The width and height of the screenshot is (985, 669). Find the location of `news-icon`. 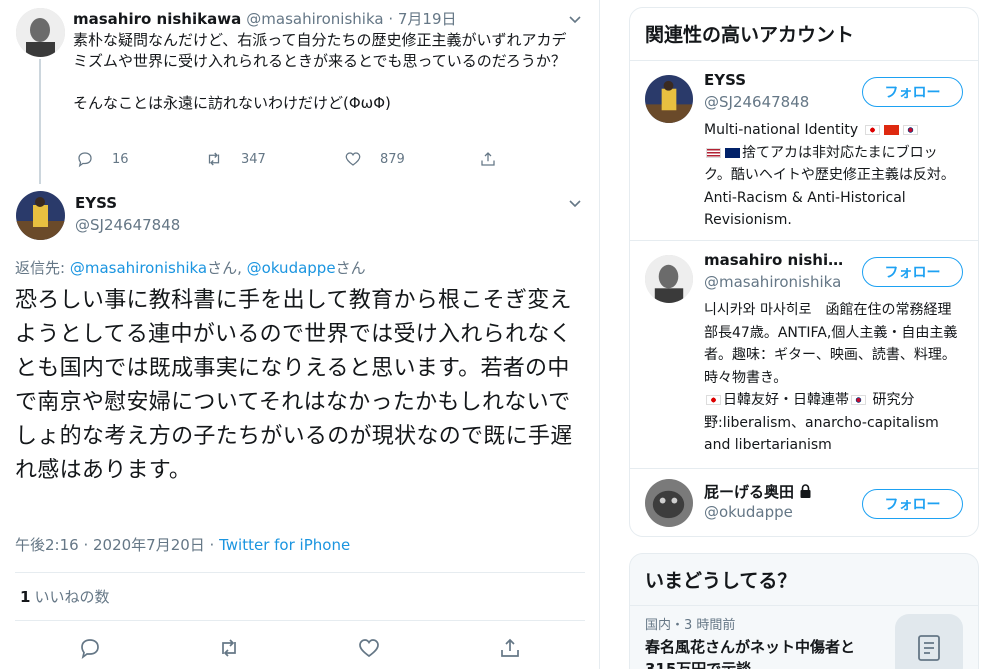

news-icon is located at coordinates (929, 641).